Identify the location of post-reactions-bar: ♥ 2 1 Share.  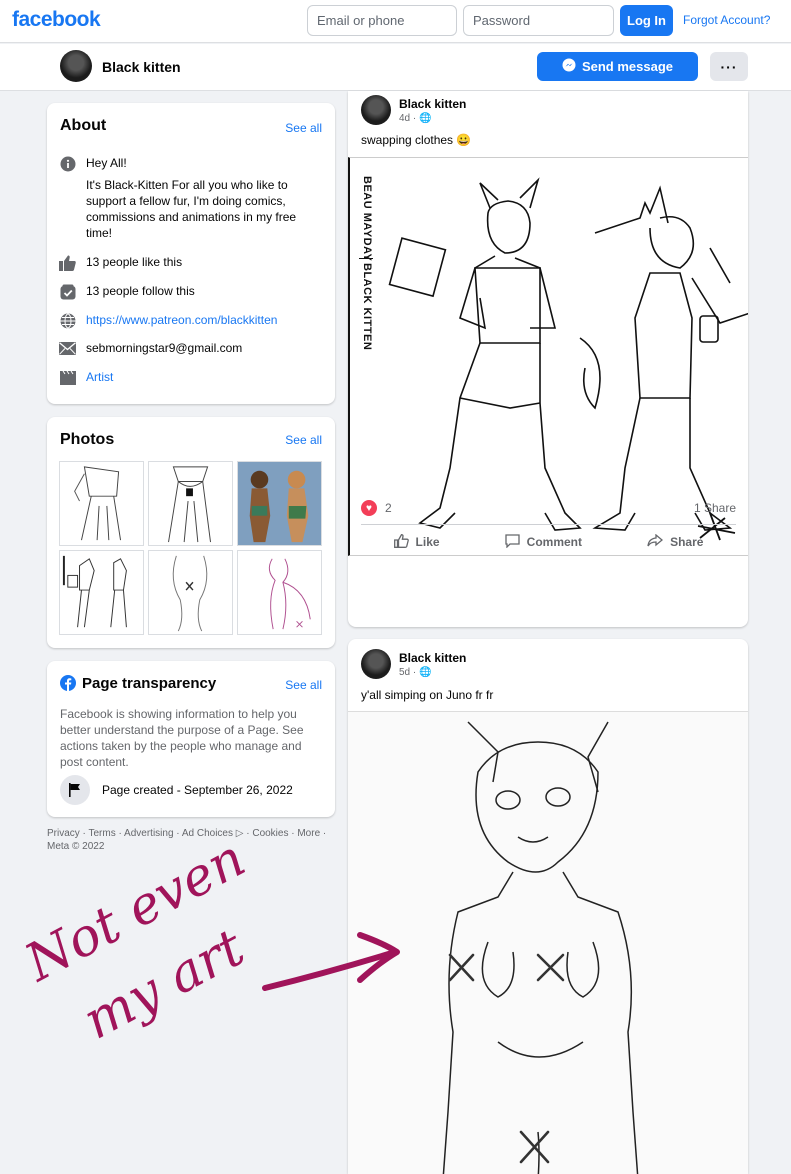
(548, 508).